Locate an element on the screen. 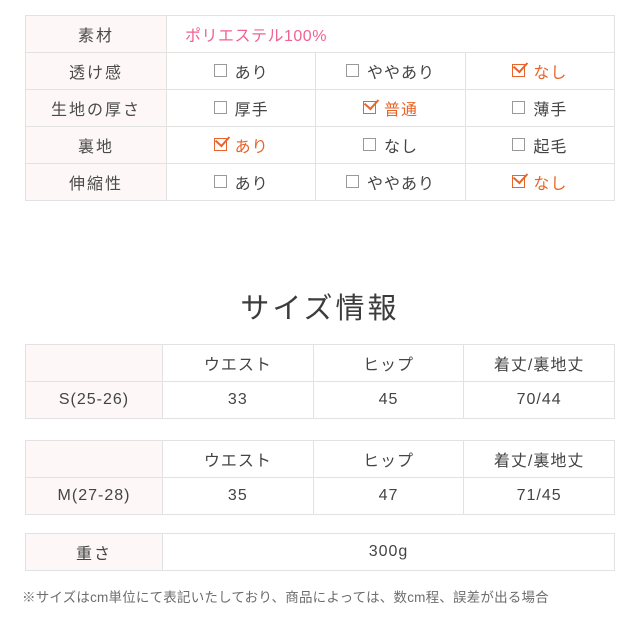 The image size is (640, 640). size-value-length: 71/45 is located at coordinates (539, 496).